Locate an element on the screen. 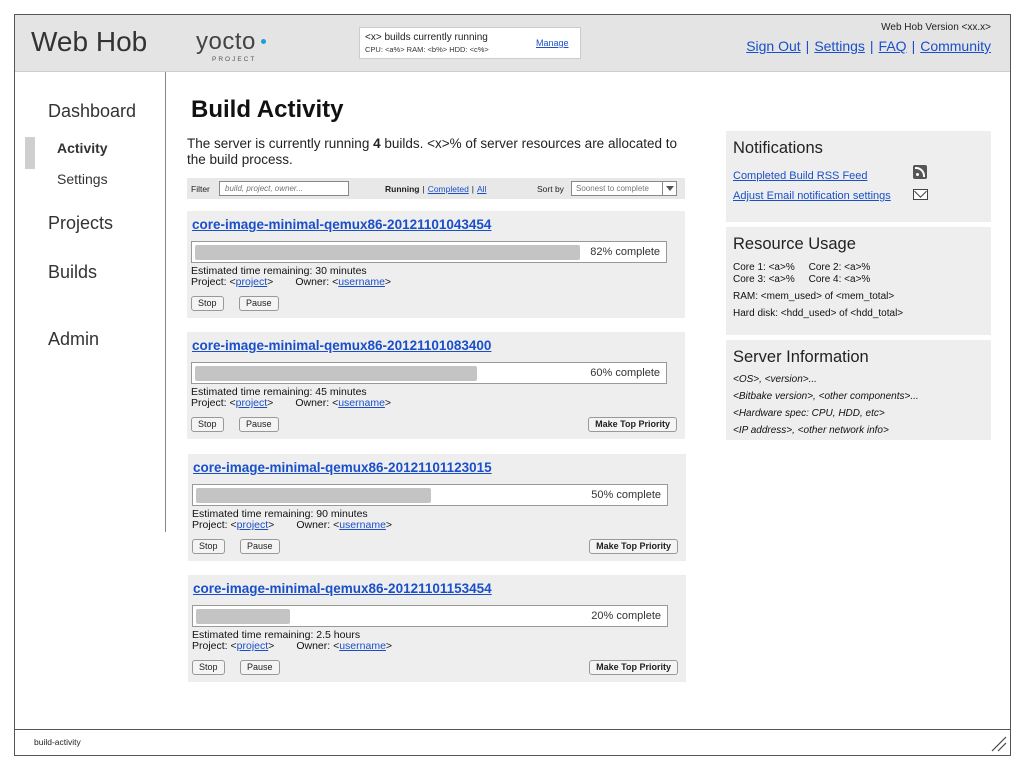  filter-input is located at coordinates (284, 188).